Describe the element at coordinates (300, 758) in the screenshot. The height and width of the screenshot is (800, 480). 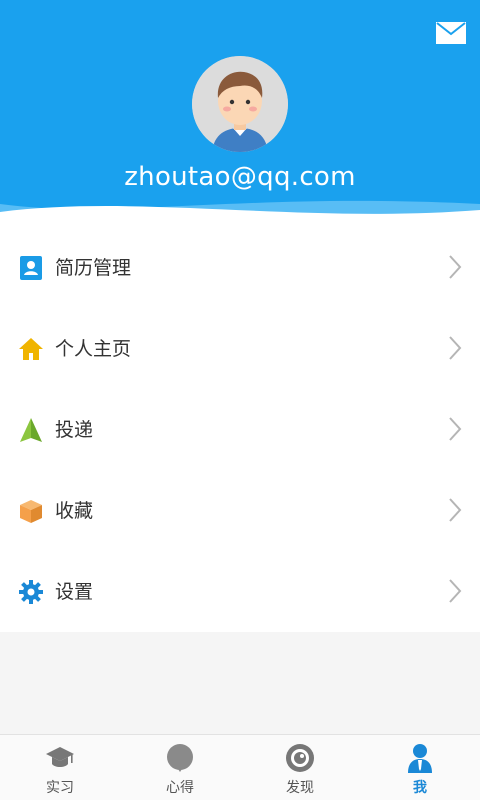
I see `eye-icon` at that location.